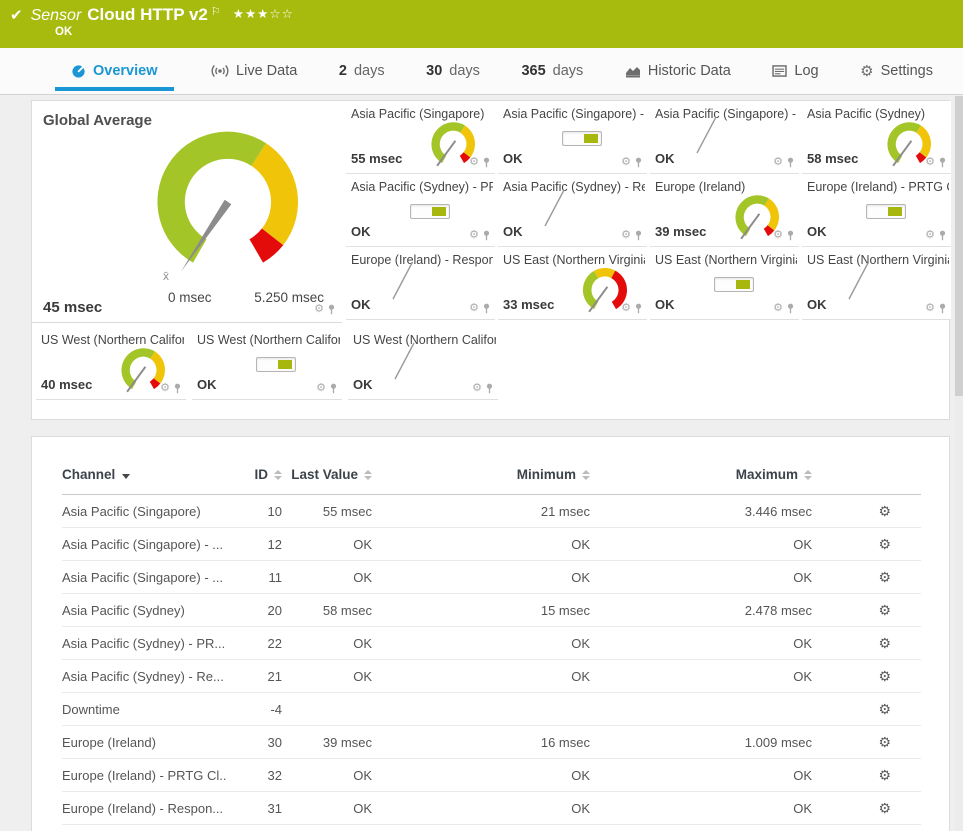  What do you see at coordinates (724, 210) in the screenshot?
I see `channel-panel-europe-ireland-6: Europe (Ireland) 39 msec ⚙` at bounding box center [724, 210].